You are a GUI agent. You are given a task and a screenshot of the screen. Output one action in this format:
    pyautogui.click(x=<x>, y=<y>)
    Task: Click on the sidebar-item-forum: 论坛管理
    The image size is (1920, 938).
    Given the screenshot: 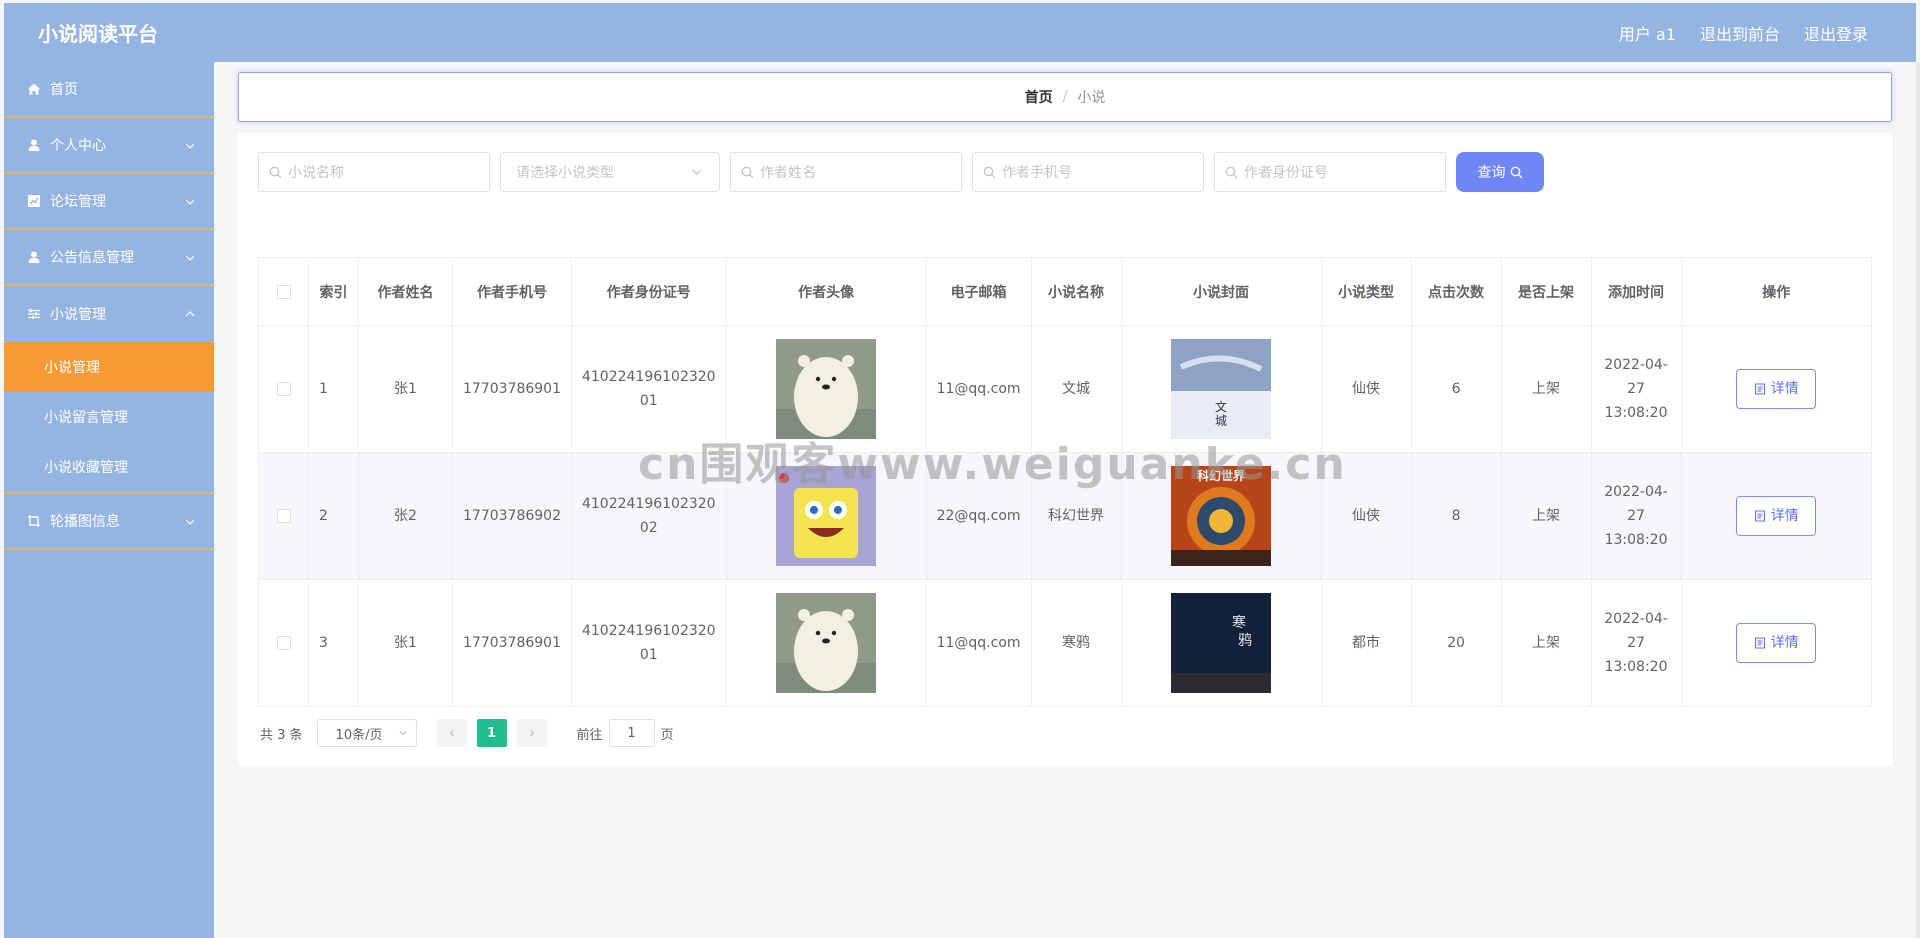 What is the action you would take?
    pyautogui.click(x=109, y=202)
    